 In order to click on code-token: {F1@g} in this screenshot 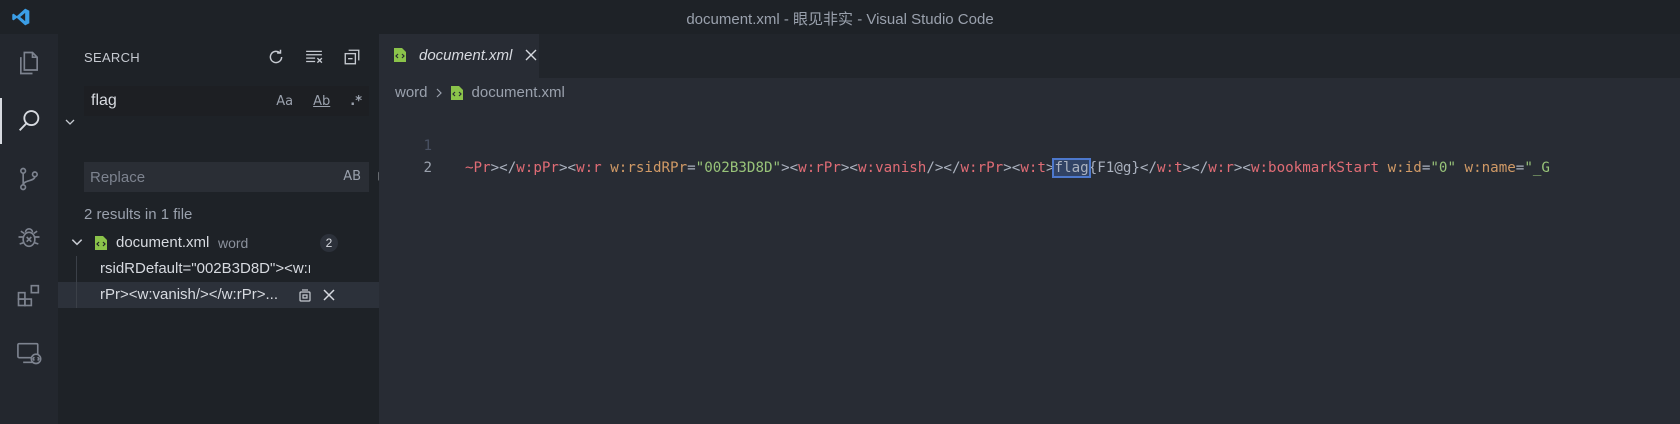, I will do `click(1114, 168)`.